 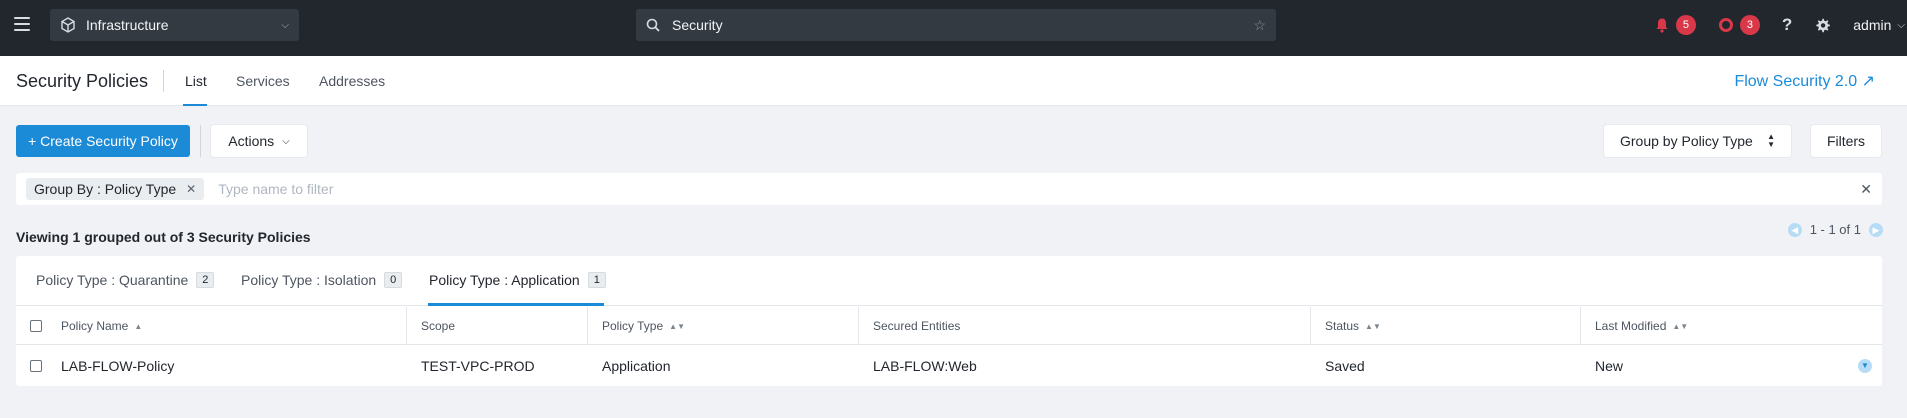 I want to click on sort-asc-icon: ▲, so click(x=138, y=326).